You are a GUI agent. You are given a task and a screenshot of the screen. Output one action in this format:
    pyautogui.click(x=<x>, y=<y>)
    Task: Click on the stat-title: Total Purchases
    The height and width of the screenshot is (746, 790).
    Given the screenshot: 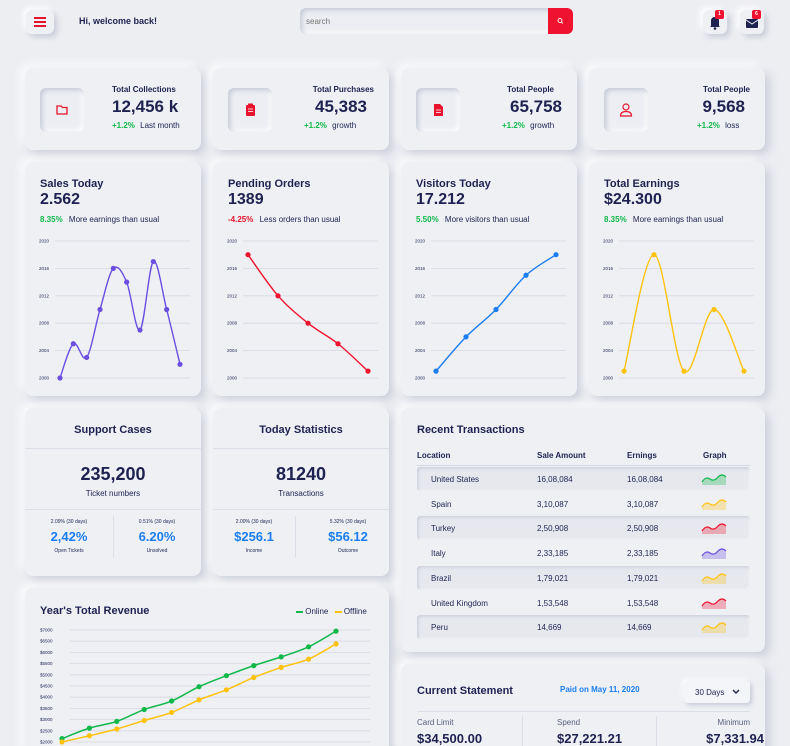 What is the action you would take?
    pyautogui.click(x=343, y=89)
    